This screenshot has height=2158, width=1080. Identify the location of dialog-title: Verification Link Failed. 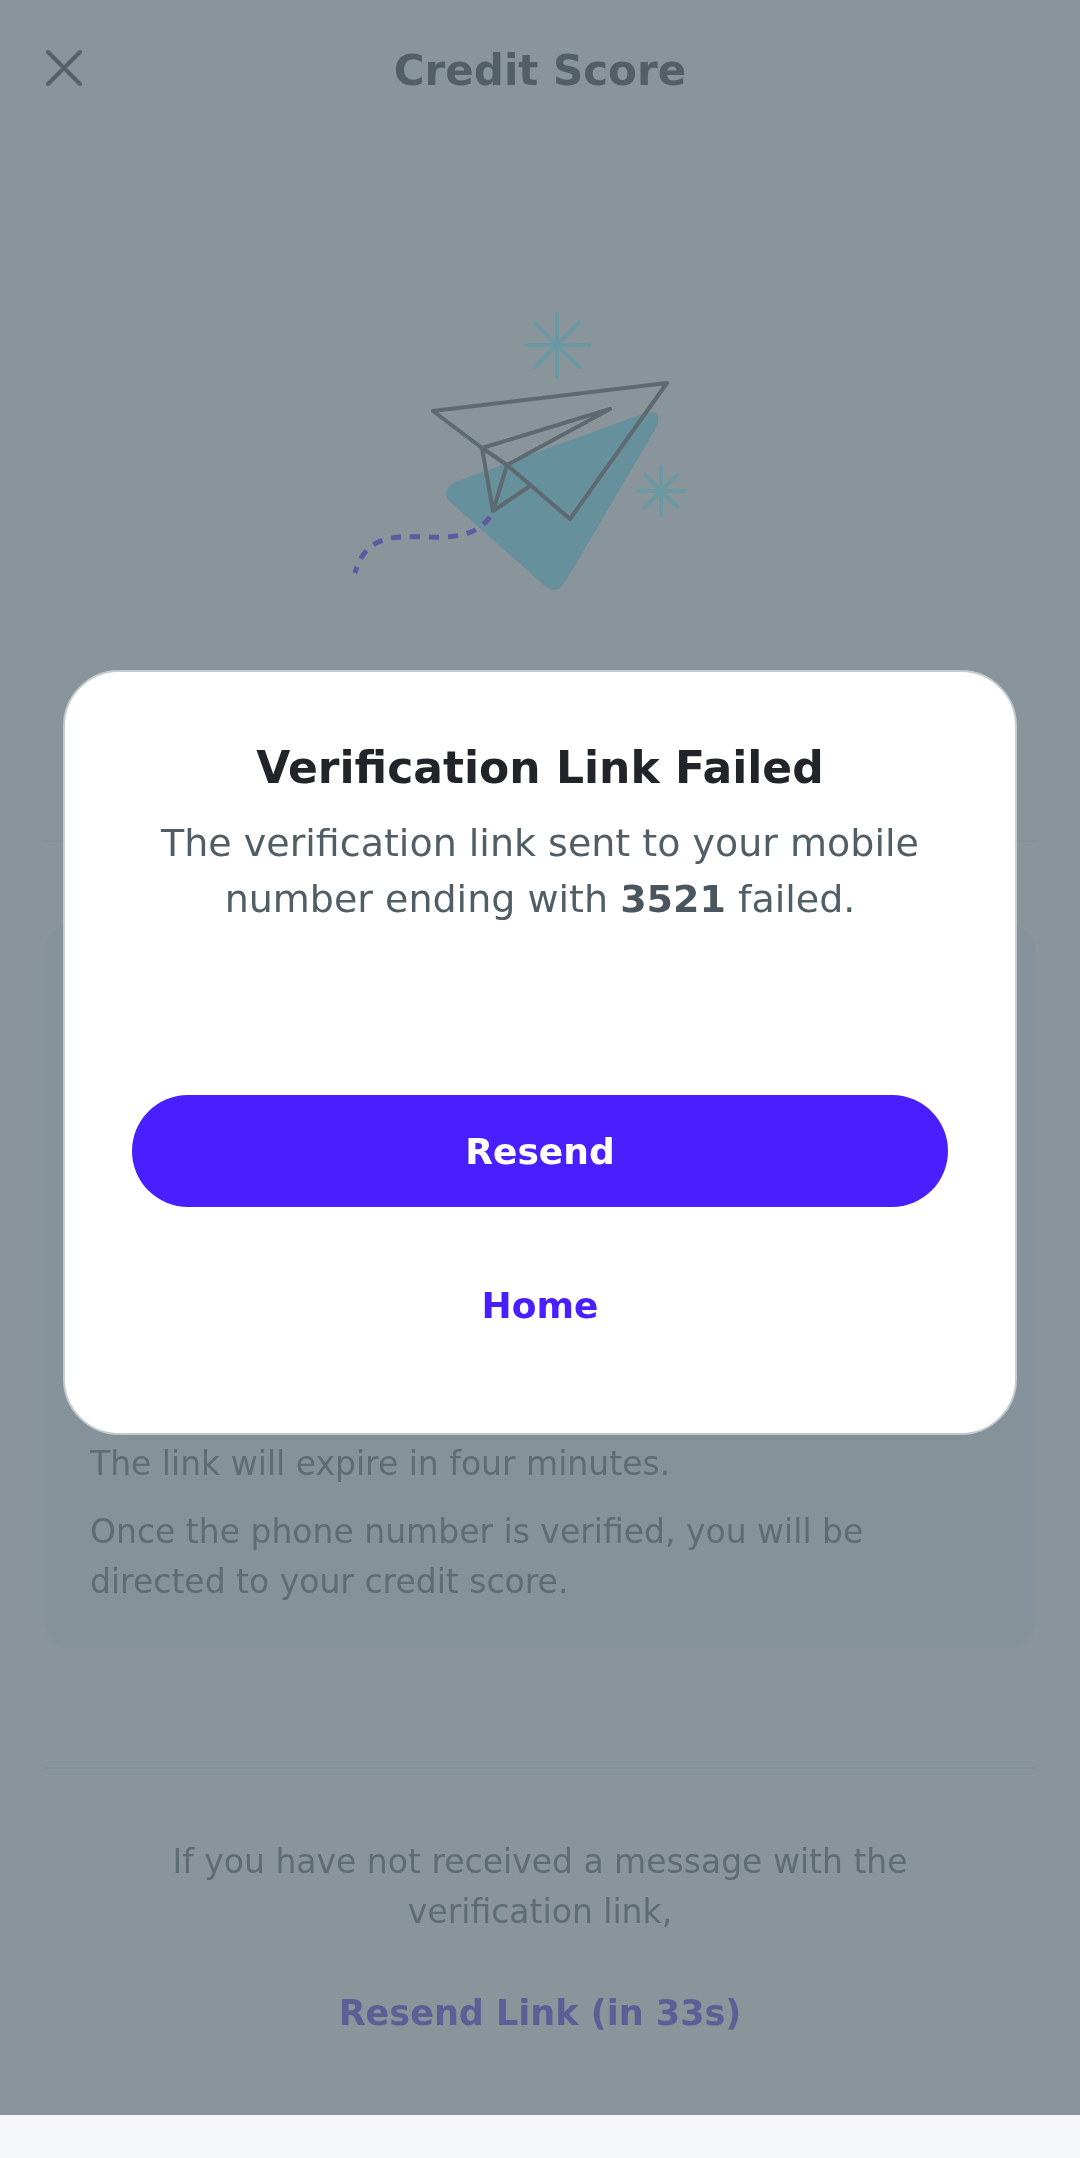
(540, 767).